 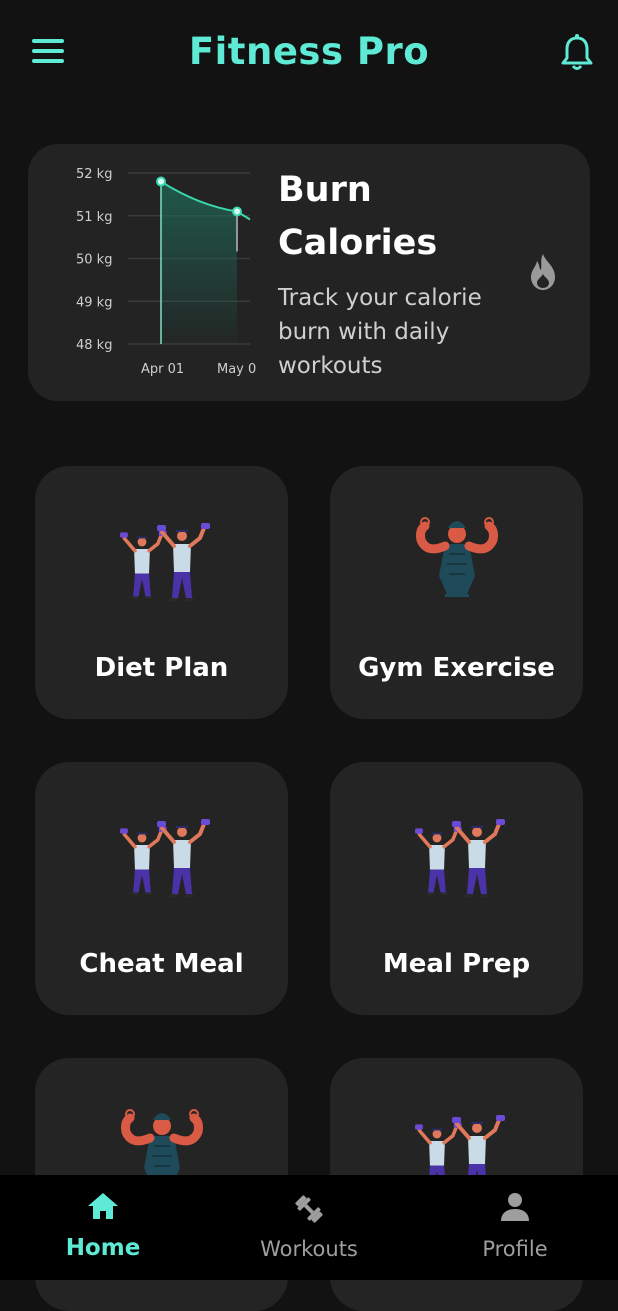 I want to click on chart-x-tick: May 0, so click(x=236, y=369).